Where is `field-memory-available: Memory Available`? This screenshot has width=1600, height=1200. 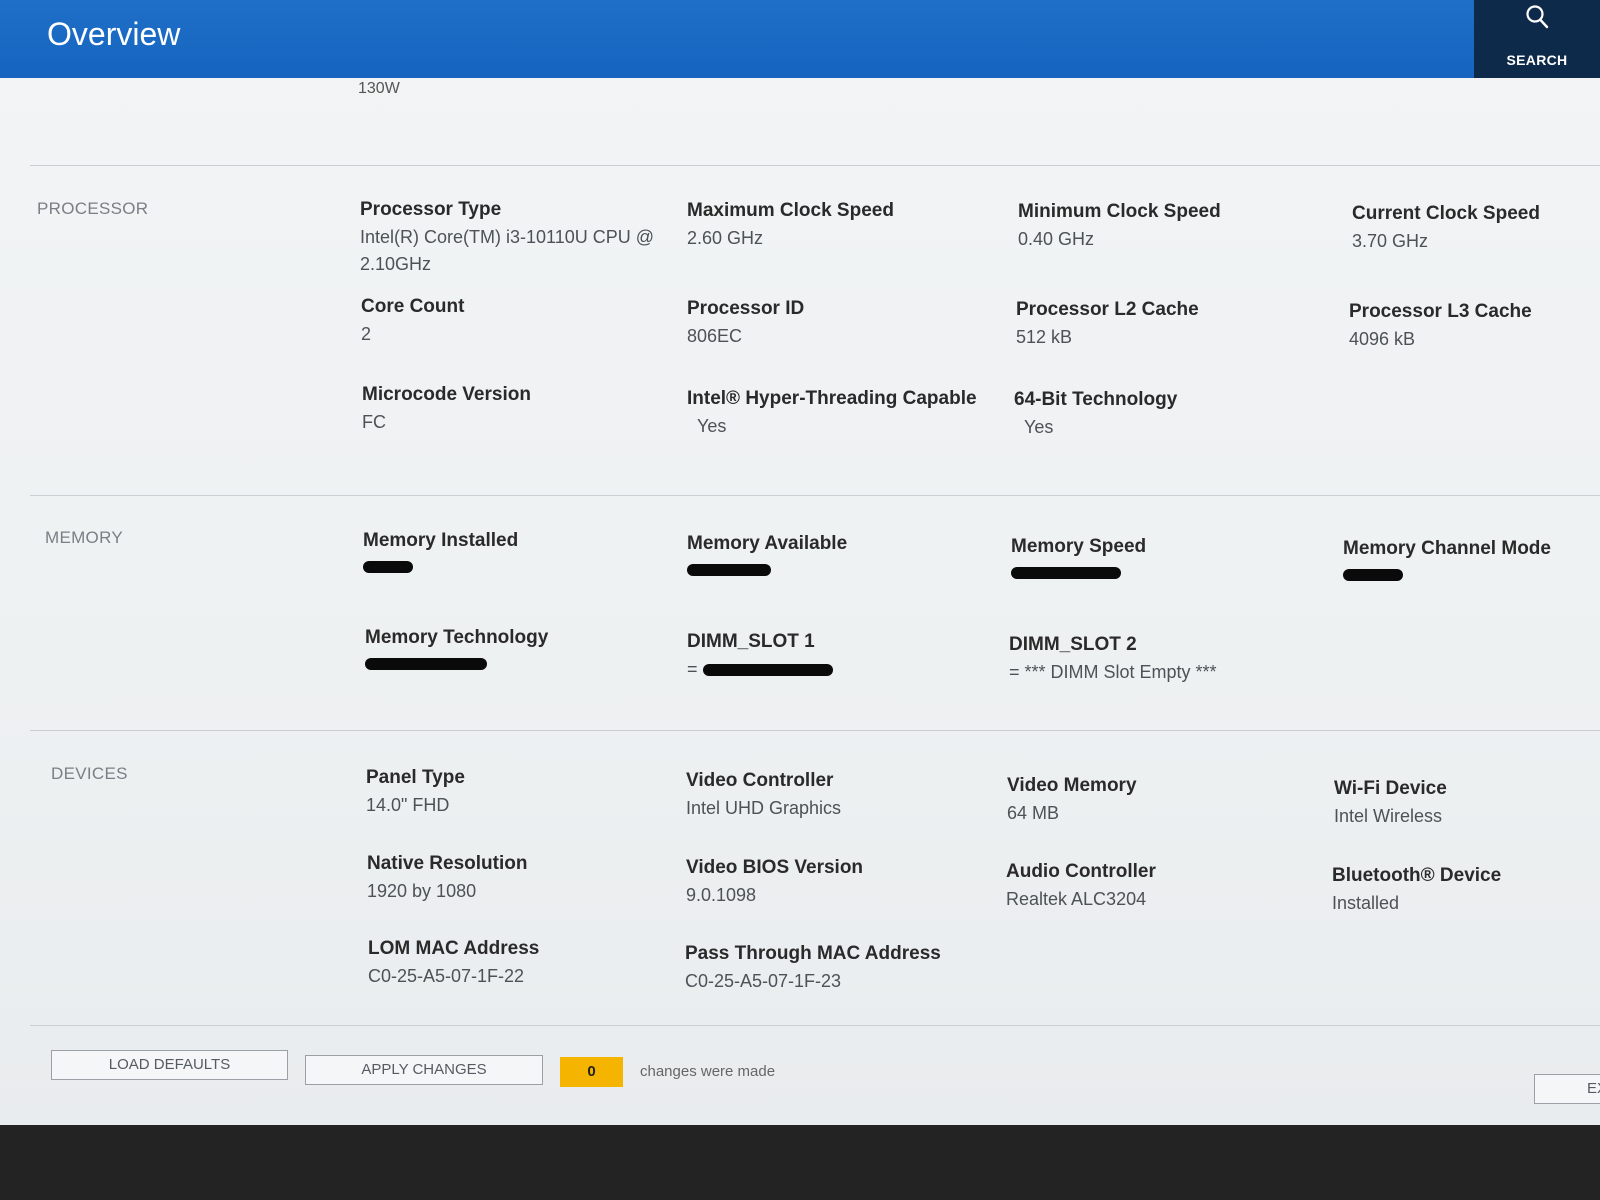 field-memory-available: Memory Available is located at coordinates (842, 556).